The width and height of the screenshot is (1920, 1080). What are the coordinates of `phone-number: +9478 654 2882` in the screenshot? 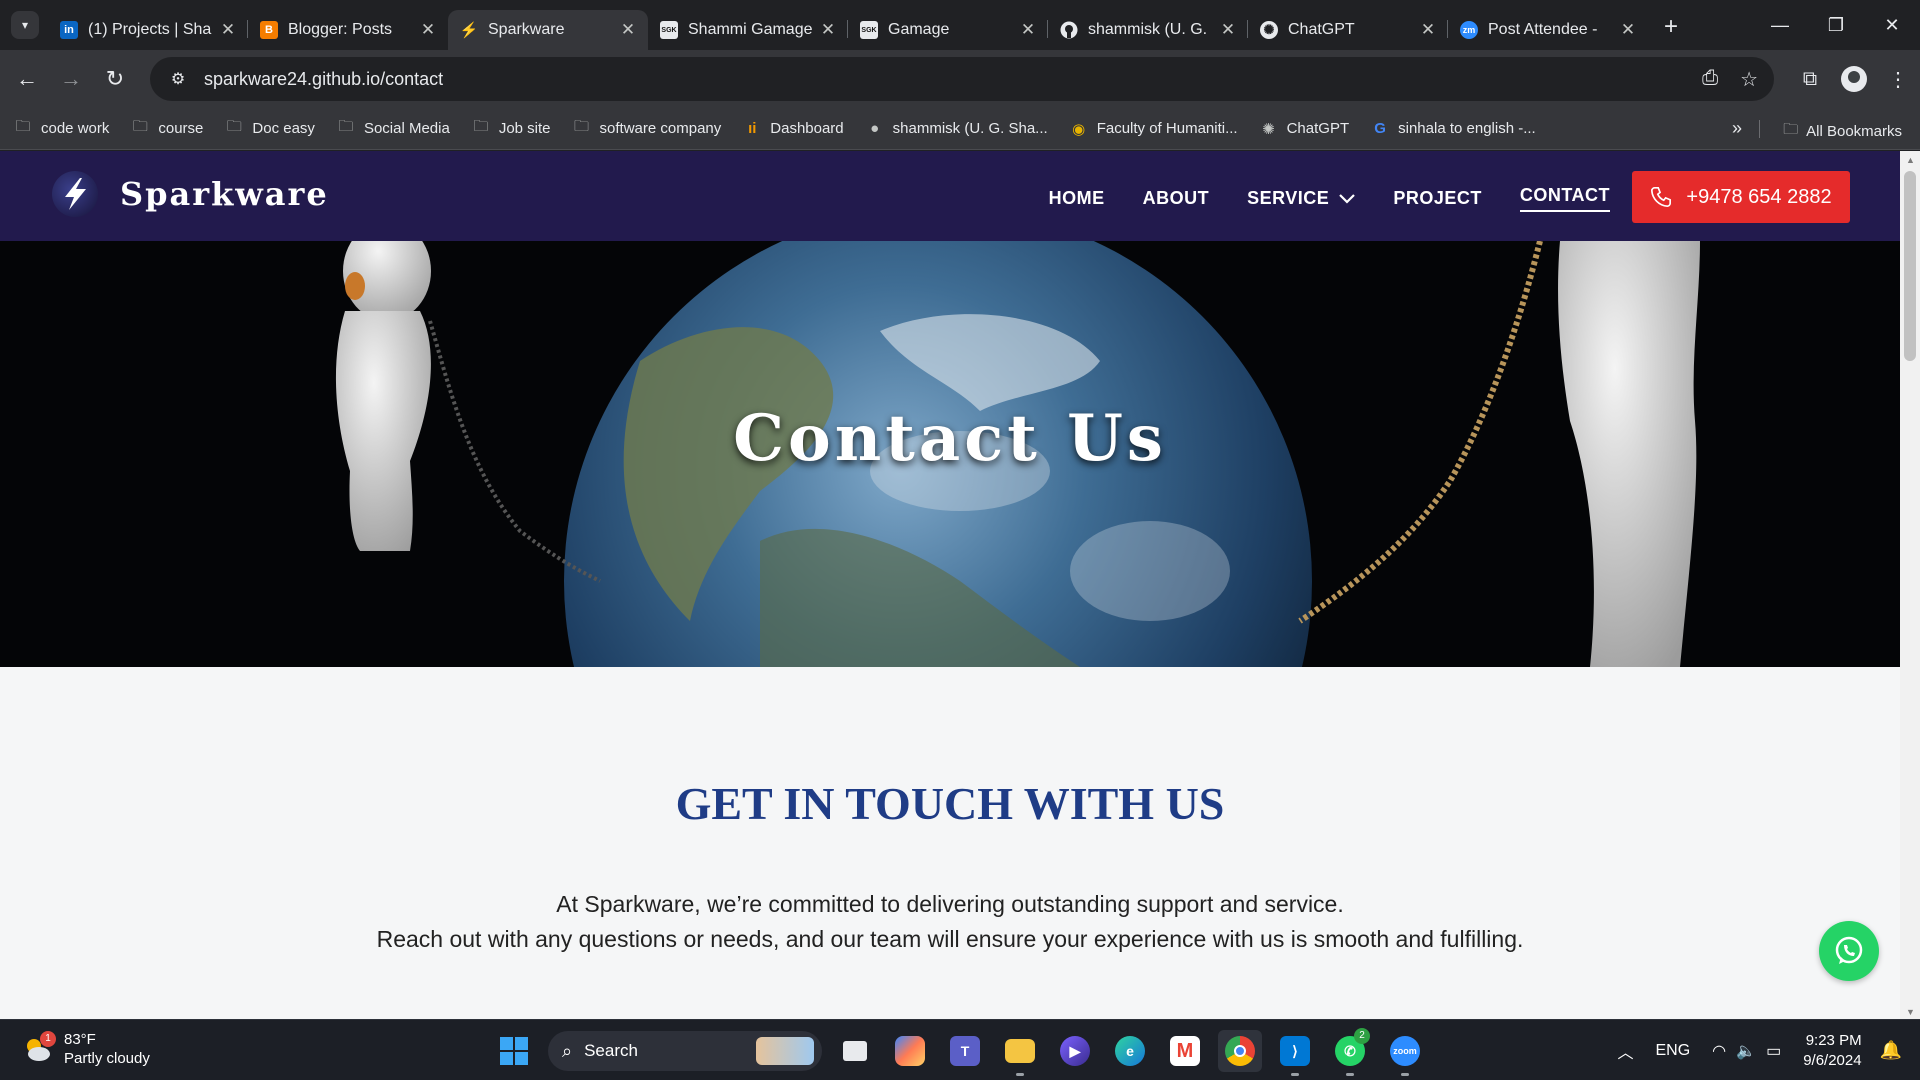 It's located at (1759, 196).